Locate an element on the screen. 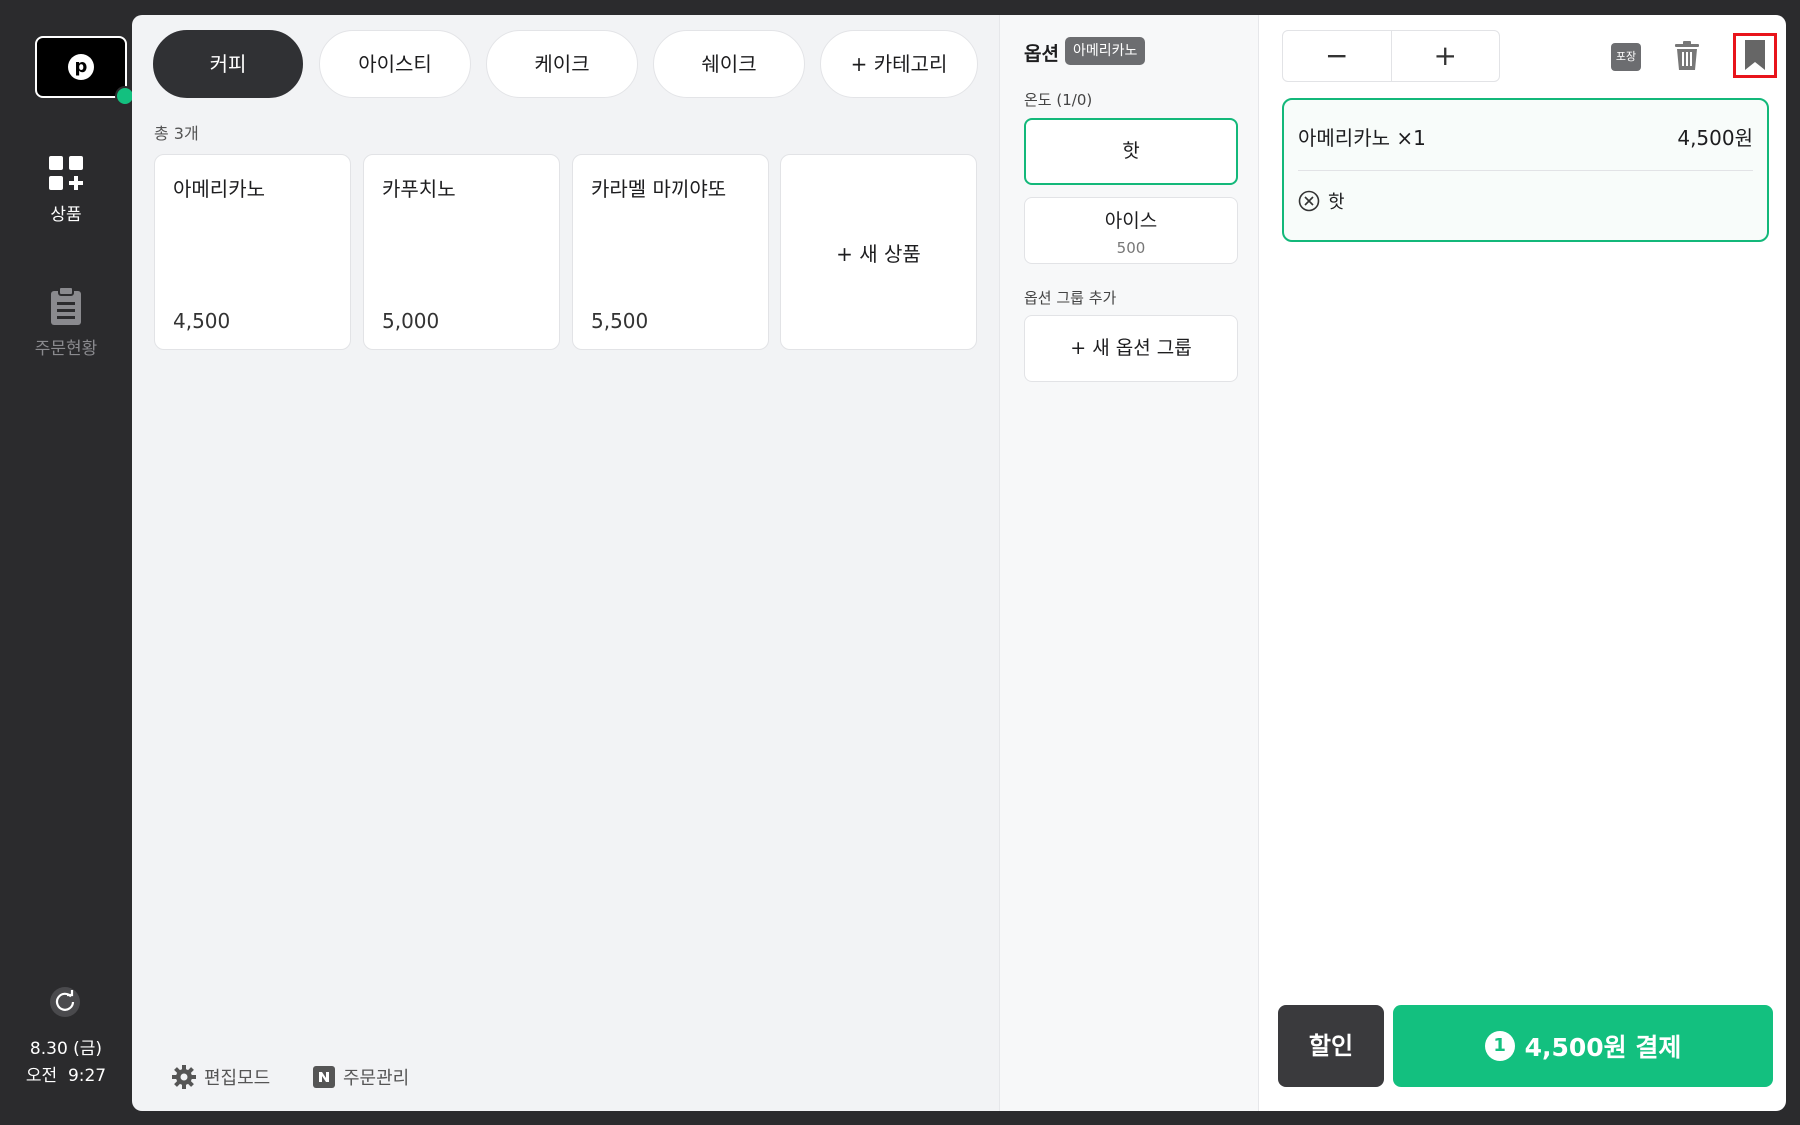 Image resolution: width=1800 pixels, height=1125 pixels. refresh-icon is located at coordinates (65, 1000).